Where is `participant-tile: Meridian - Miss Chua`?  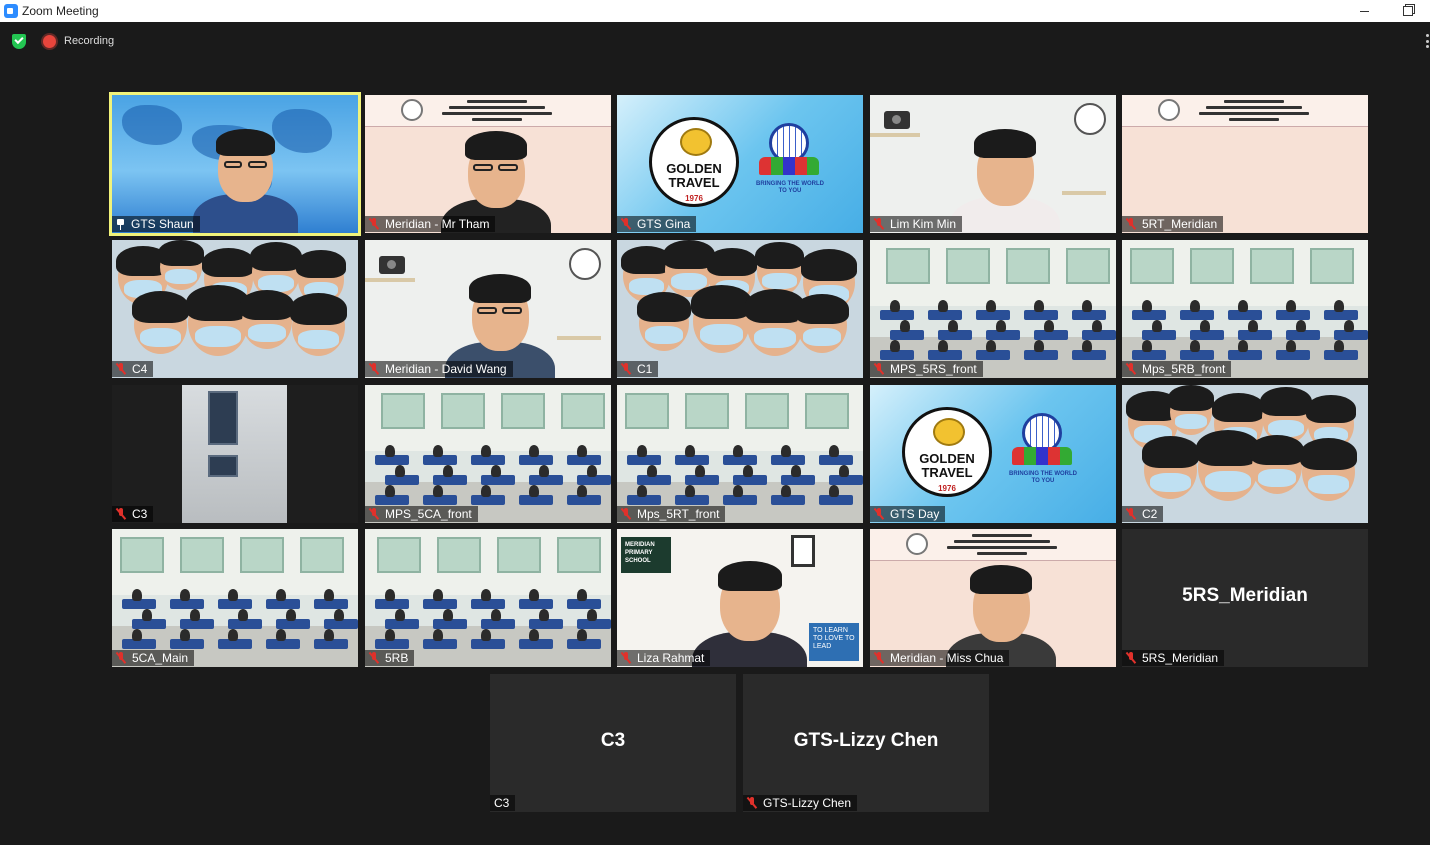
participant-tile: Meridian - Miss Chua is located at coordinates (993, 598).